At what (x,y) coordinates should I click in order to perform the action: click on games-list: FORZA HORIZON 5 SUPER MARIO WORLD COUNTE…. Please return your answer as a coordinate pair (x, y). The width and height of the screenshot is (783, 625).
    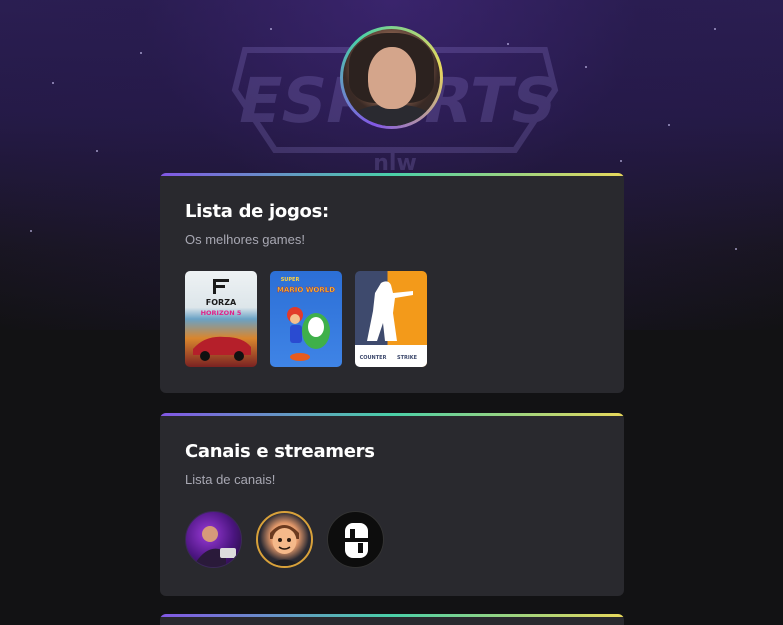
    Looking at the image, I should click on (392, 319).